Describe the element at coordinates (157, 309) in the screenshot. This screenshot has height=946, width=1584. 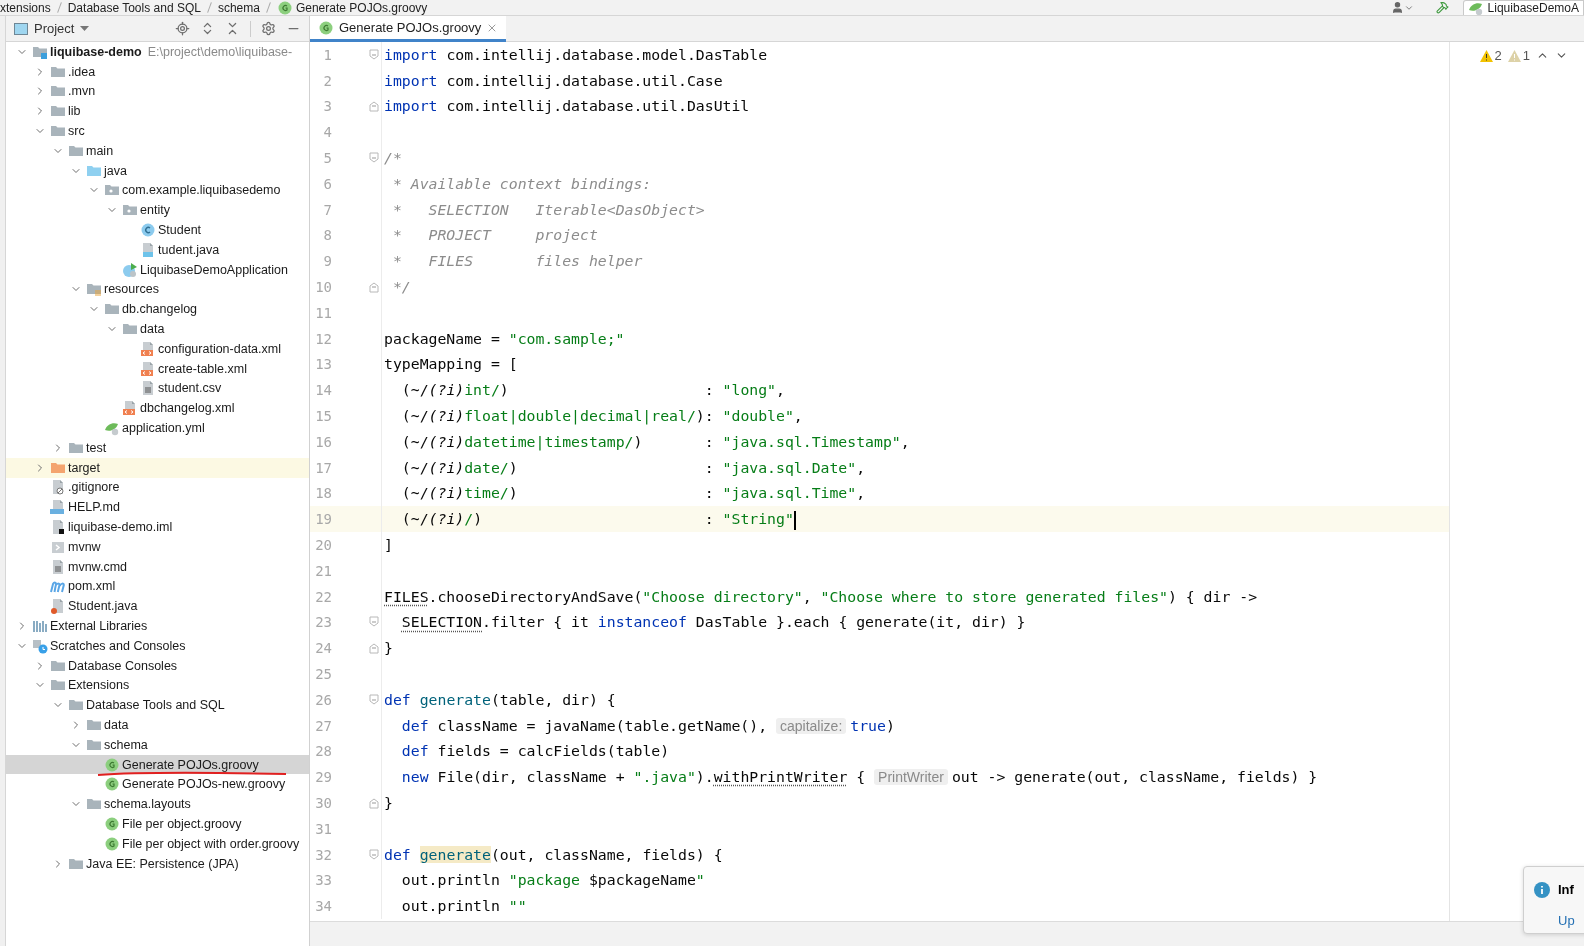
I see `tree-item: db.changelog` at that location.